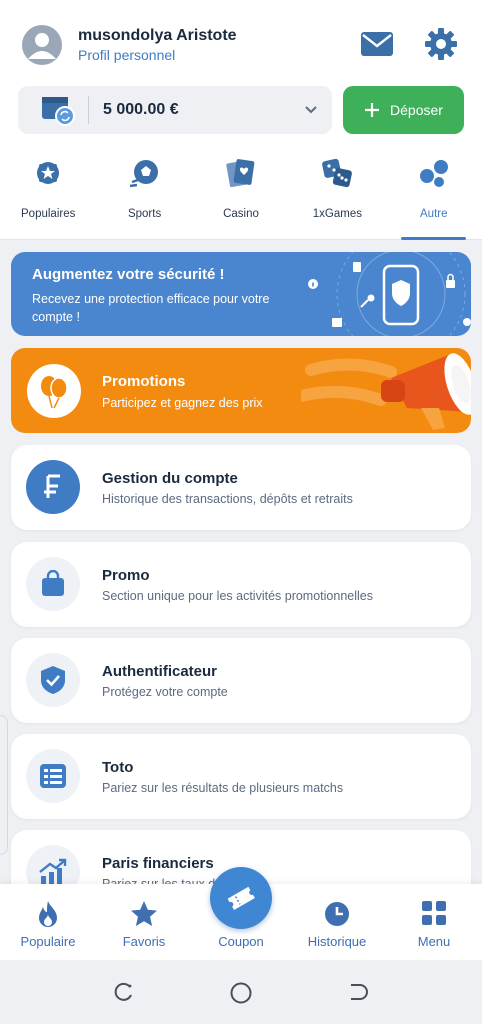  Describe the element at coordinates (389, 294) in the screenshot. I see `phone-shield-icon` at that location.